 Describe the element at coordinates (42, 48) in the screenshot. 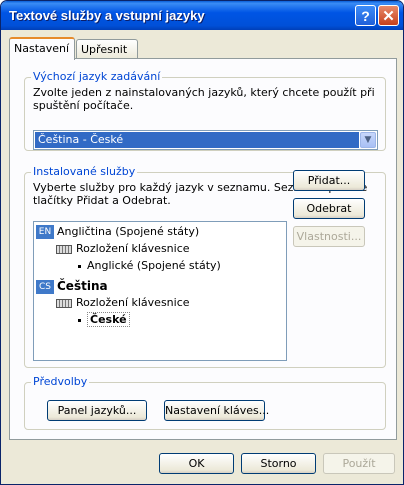

I see `tab-settings: Nastavení` at that location.